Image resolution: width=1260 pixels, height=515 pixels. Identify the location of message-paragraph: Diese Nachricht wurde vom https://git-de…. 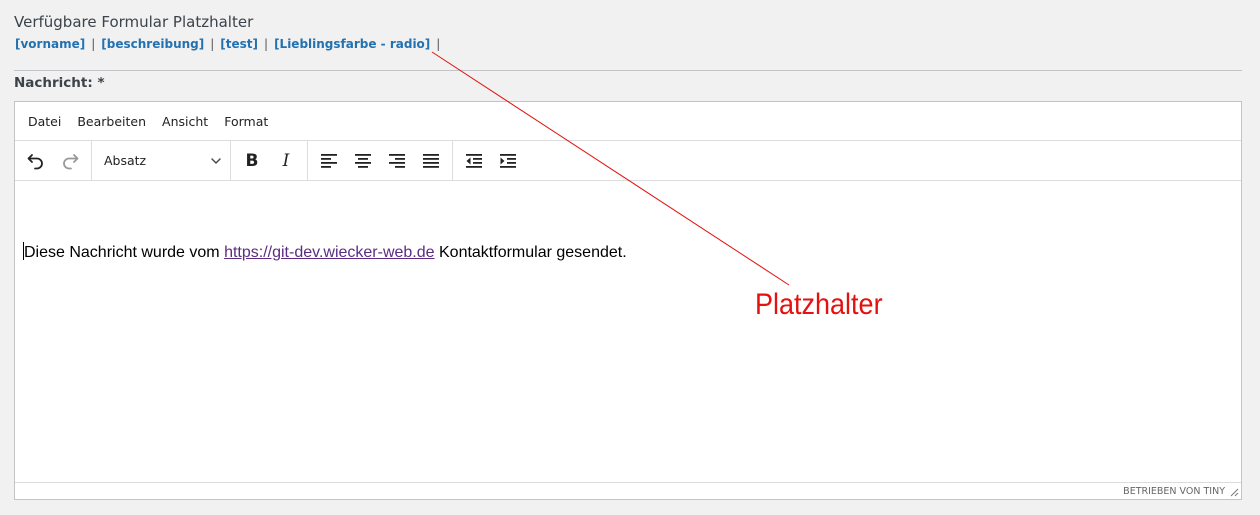
(628, 252).